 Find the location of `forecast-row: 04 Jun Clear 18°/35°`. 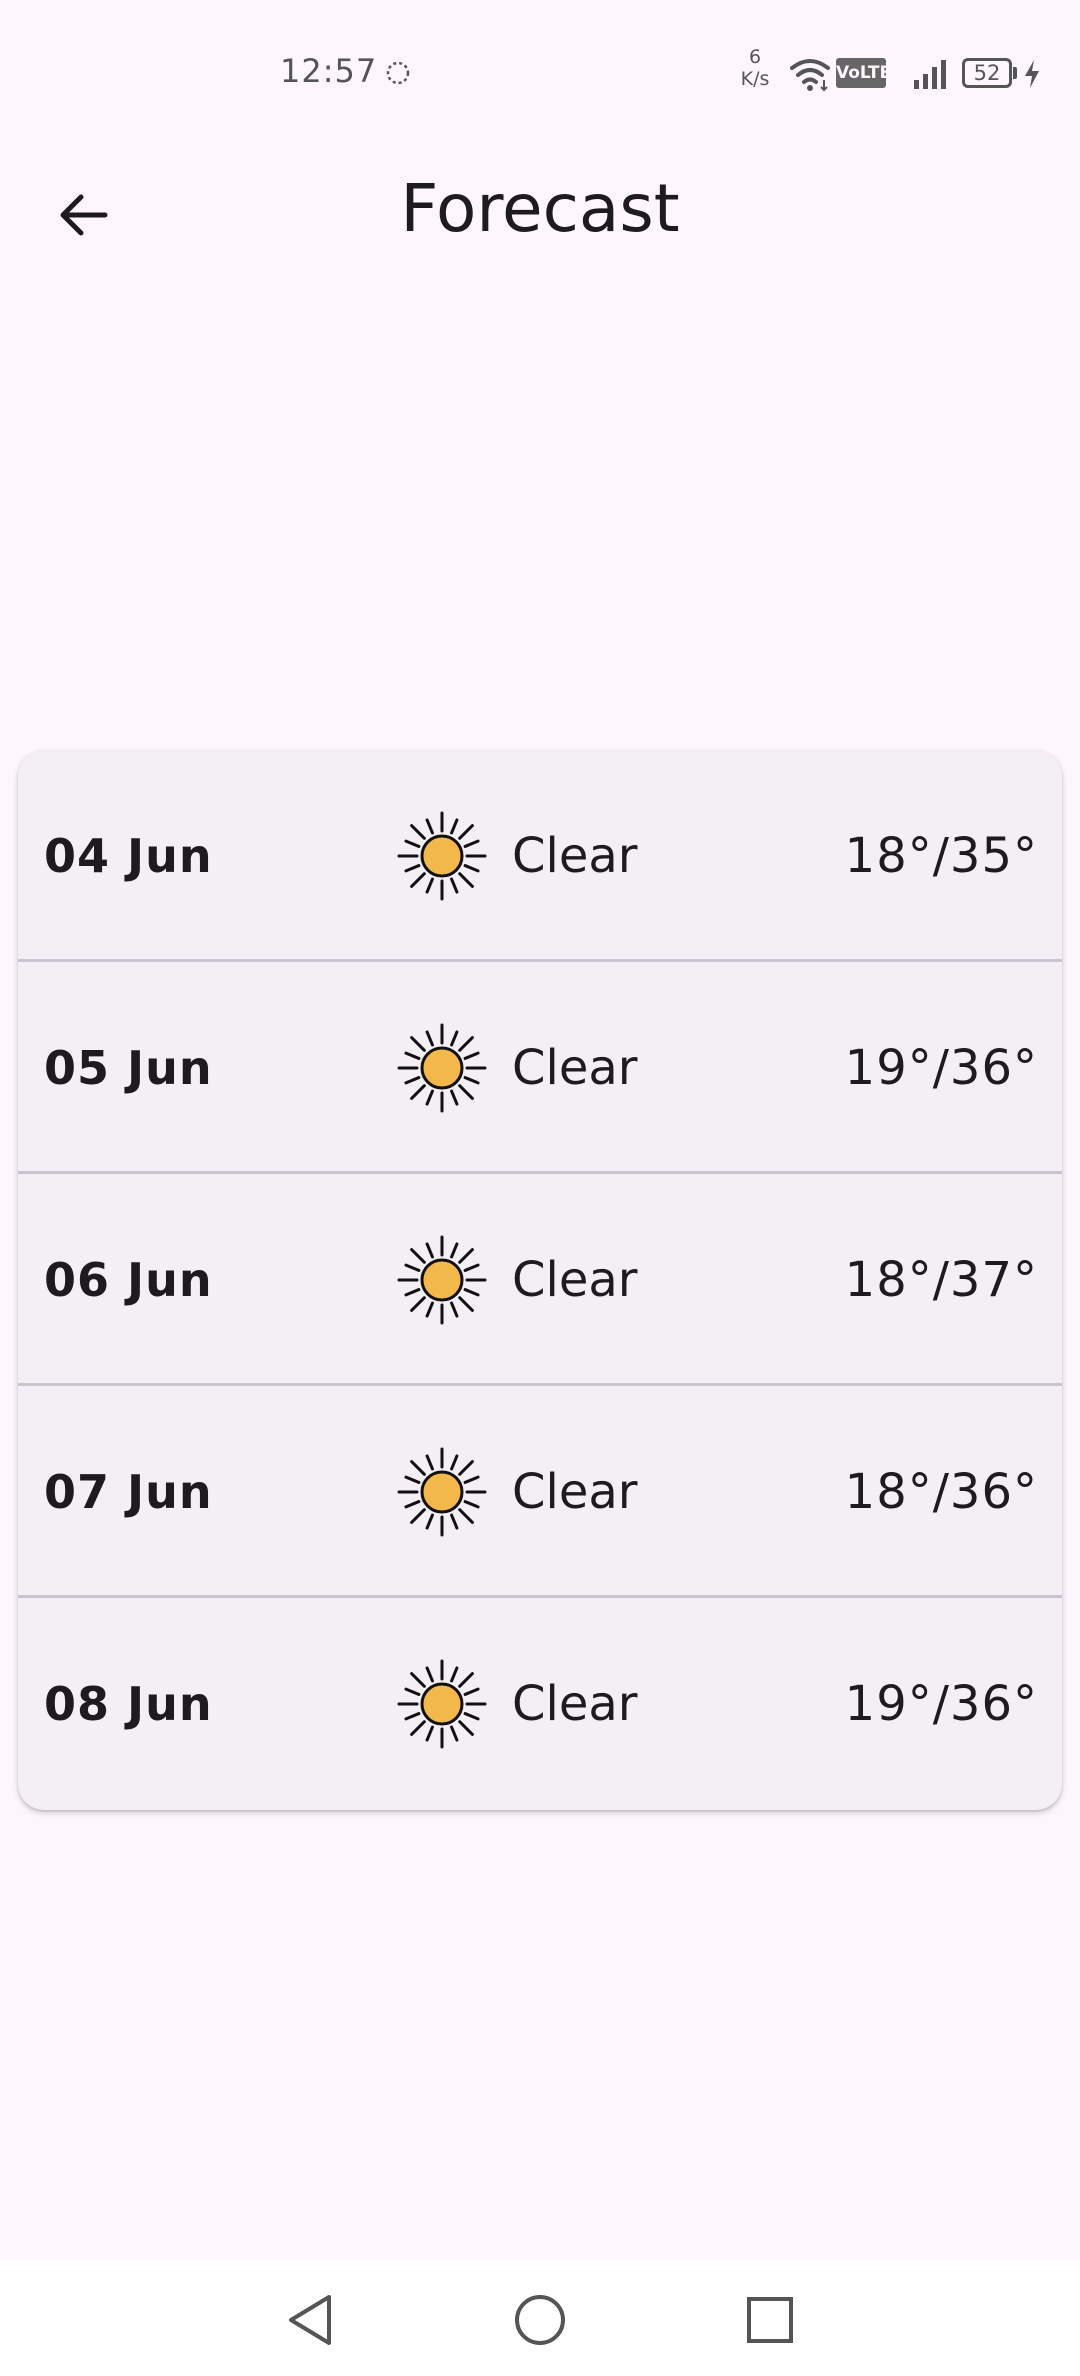

forecast-row: 04 Jun Clear 18°/35° is located at coordinates (540, 856).